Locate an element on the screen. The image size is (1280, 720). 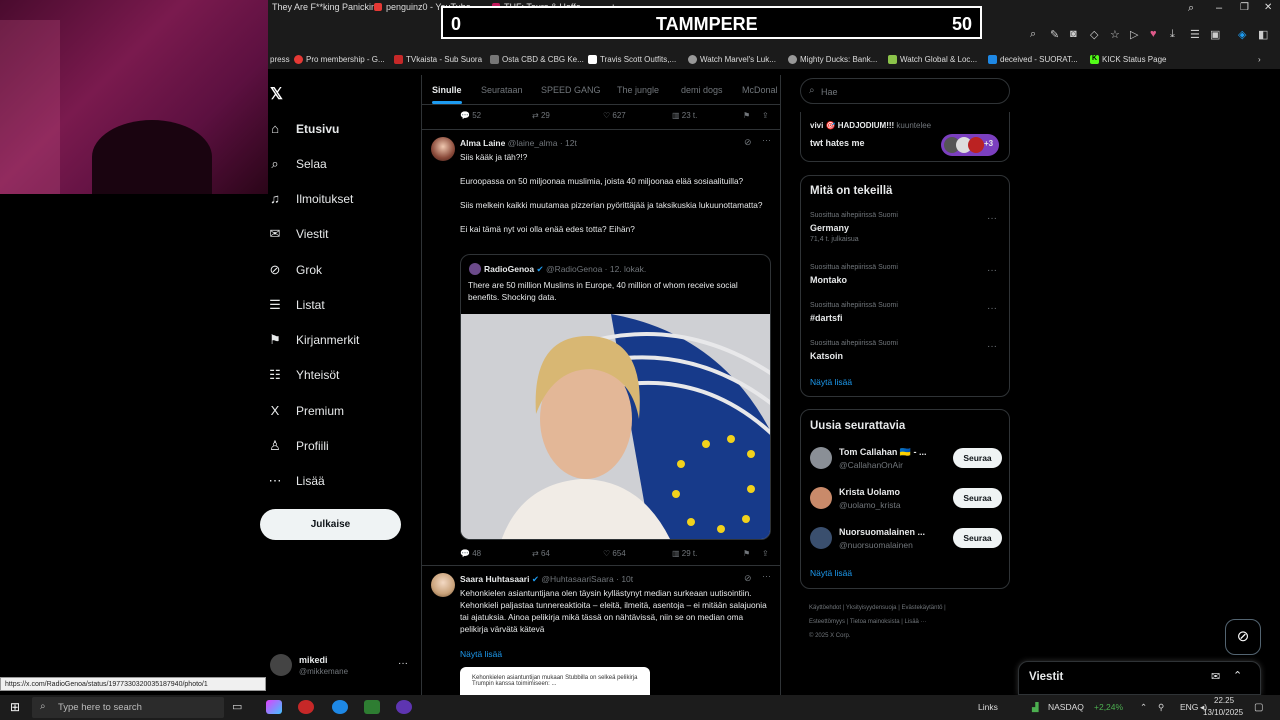
reply-button: 💬 52 is located at coordinates (470, 115).